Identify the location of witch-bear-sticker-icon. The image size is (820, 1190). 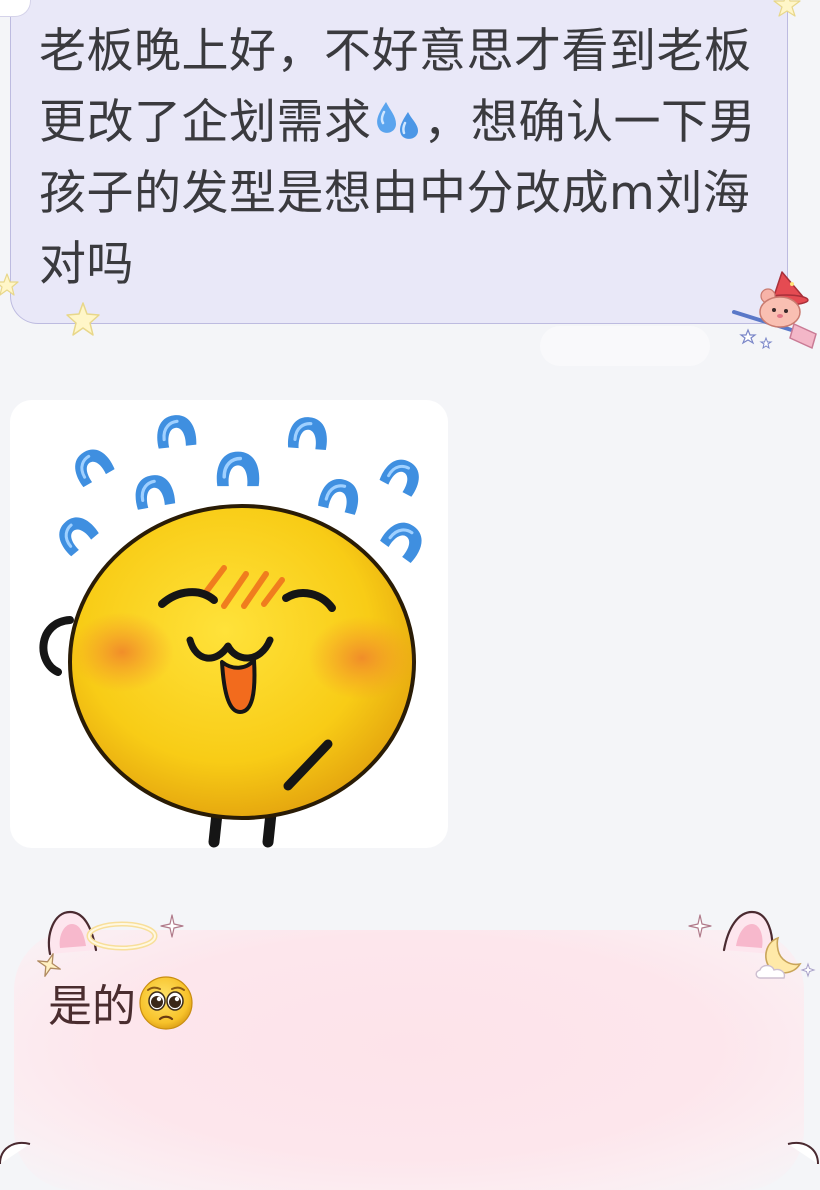
(774, 310).